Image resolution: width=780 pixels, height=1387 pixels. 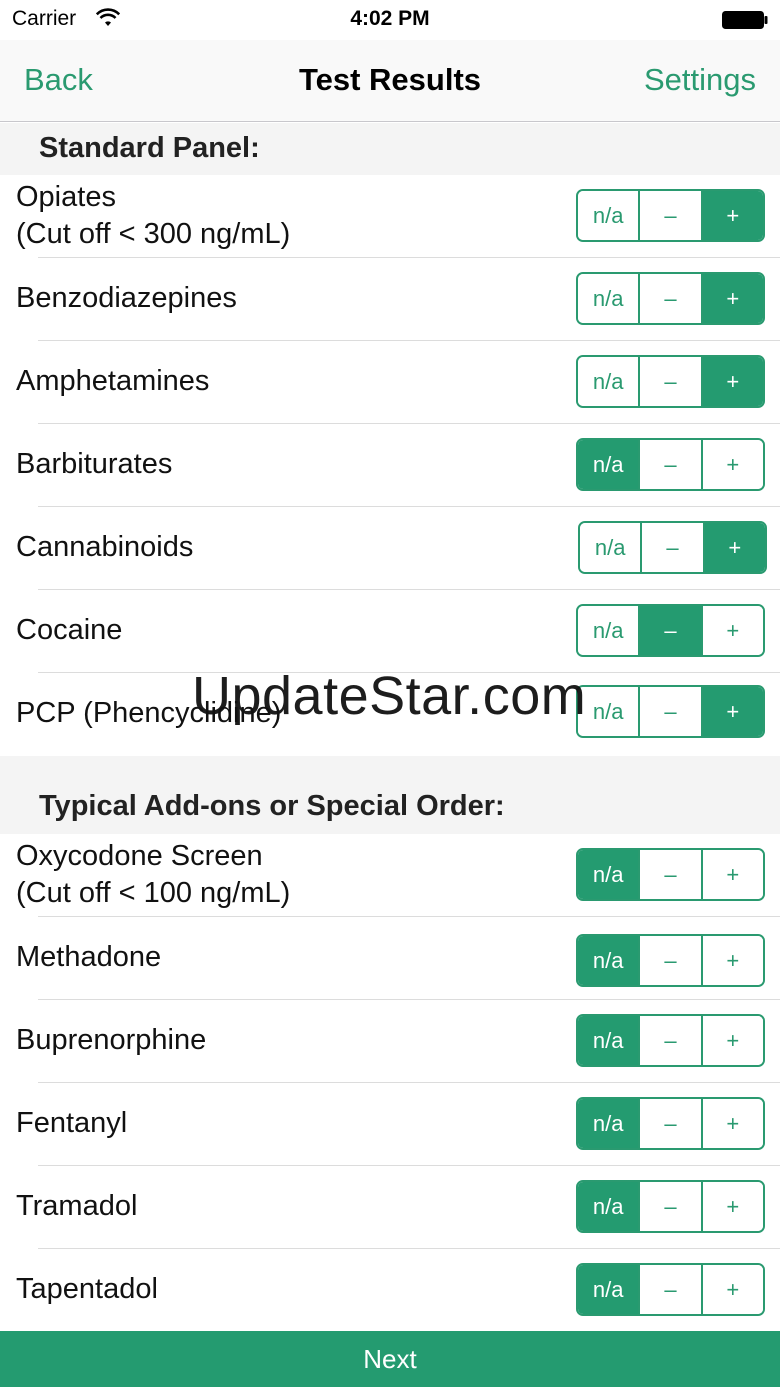 I want to click on test-name: Oxycodone Screen, so click(x=139, y=856).